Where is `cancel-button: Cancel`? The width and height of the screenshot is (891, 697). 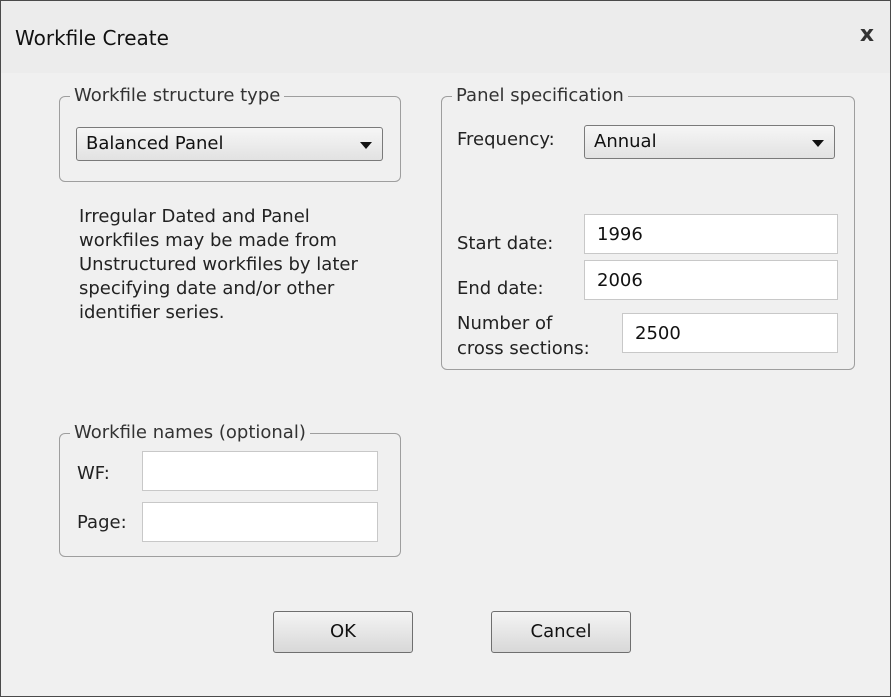 cancel-button: Cancel is located at coordinates (561, 632).